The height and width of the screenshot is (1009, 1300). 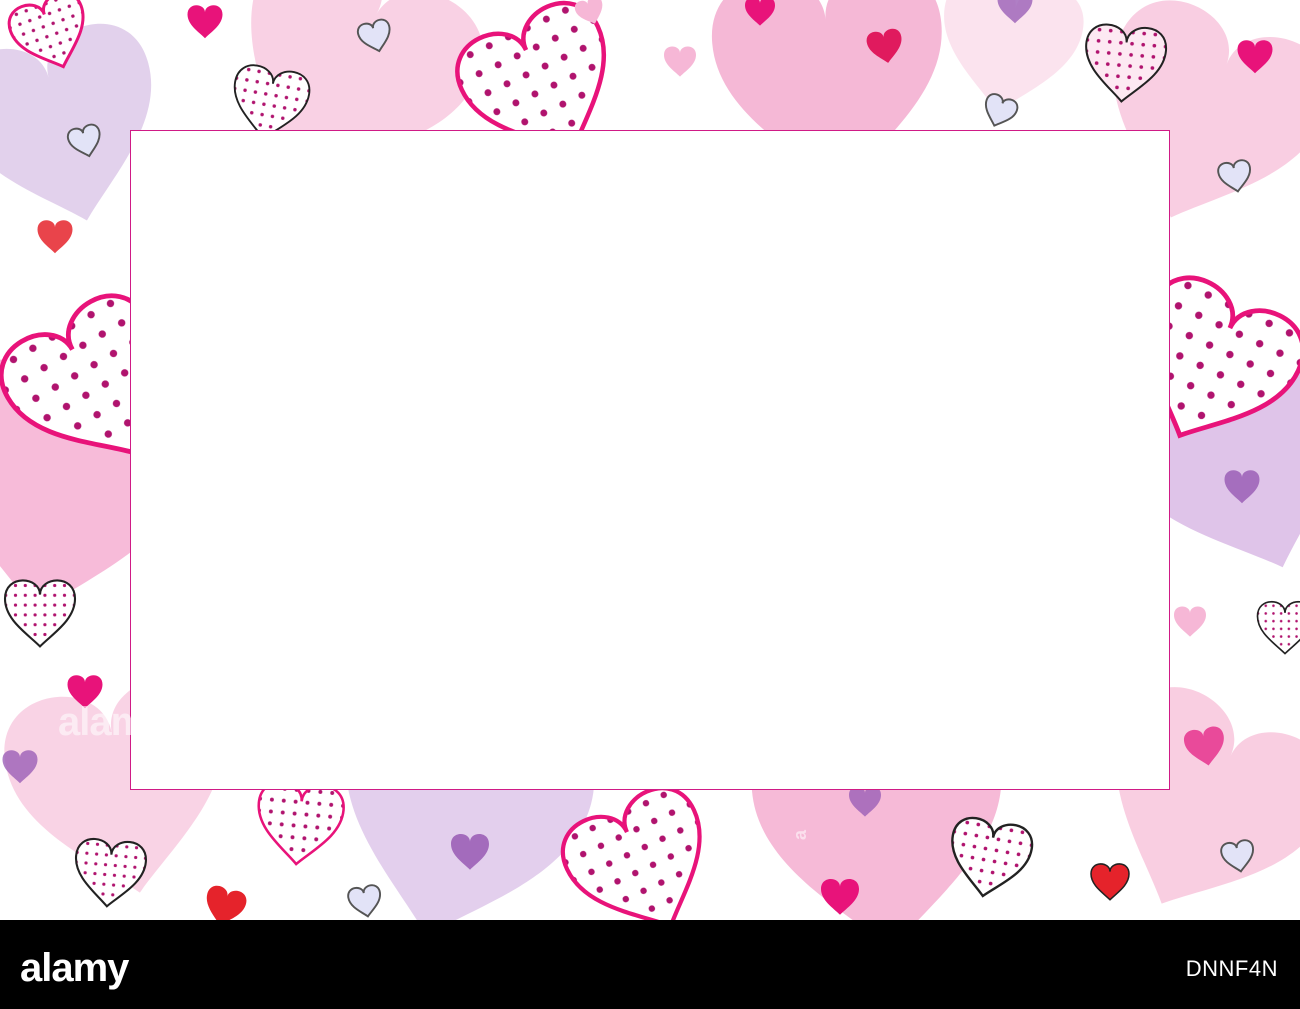 I want to click on image-code: DNNF4N, so click(x=1231, y=968).